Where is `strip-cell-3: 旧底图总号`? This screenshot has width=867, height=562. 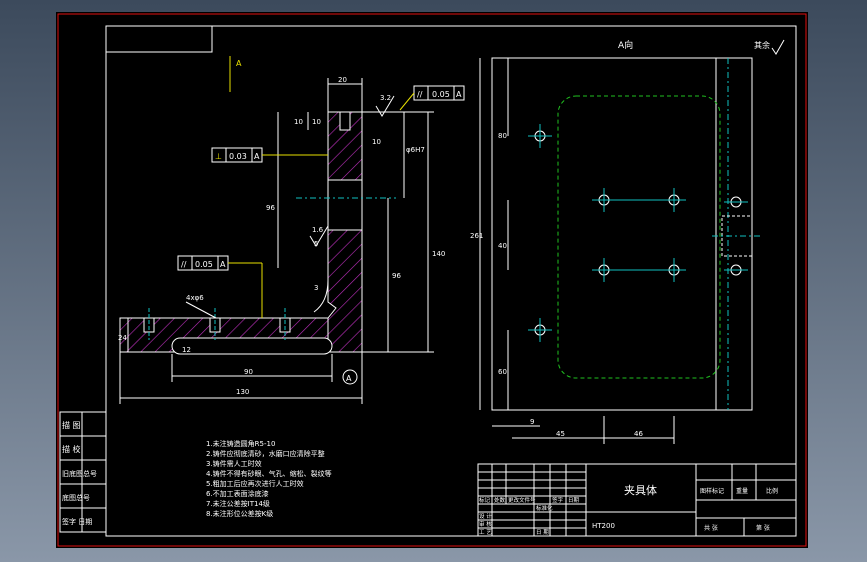
strip-cell-3: 旧底图总号 is located at coordinates (79, 473).